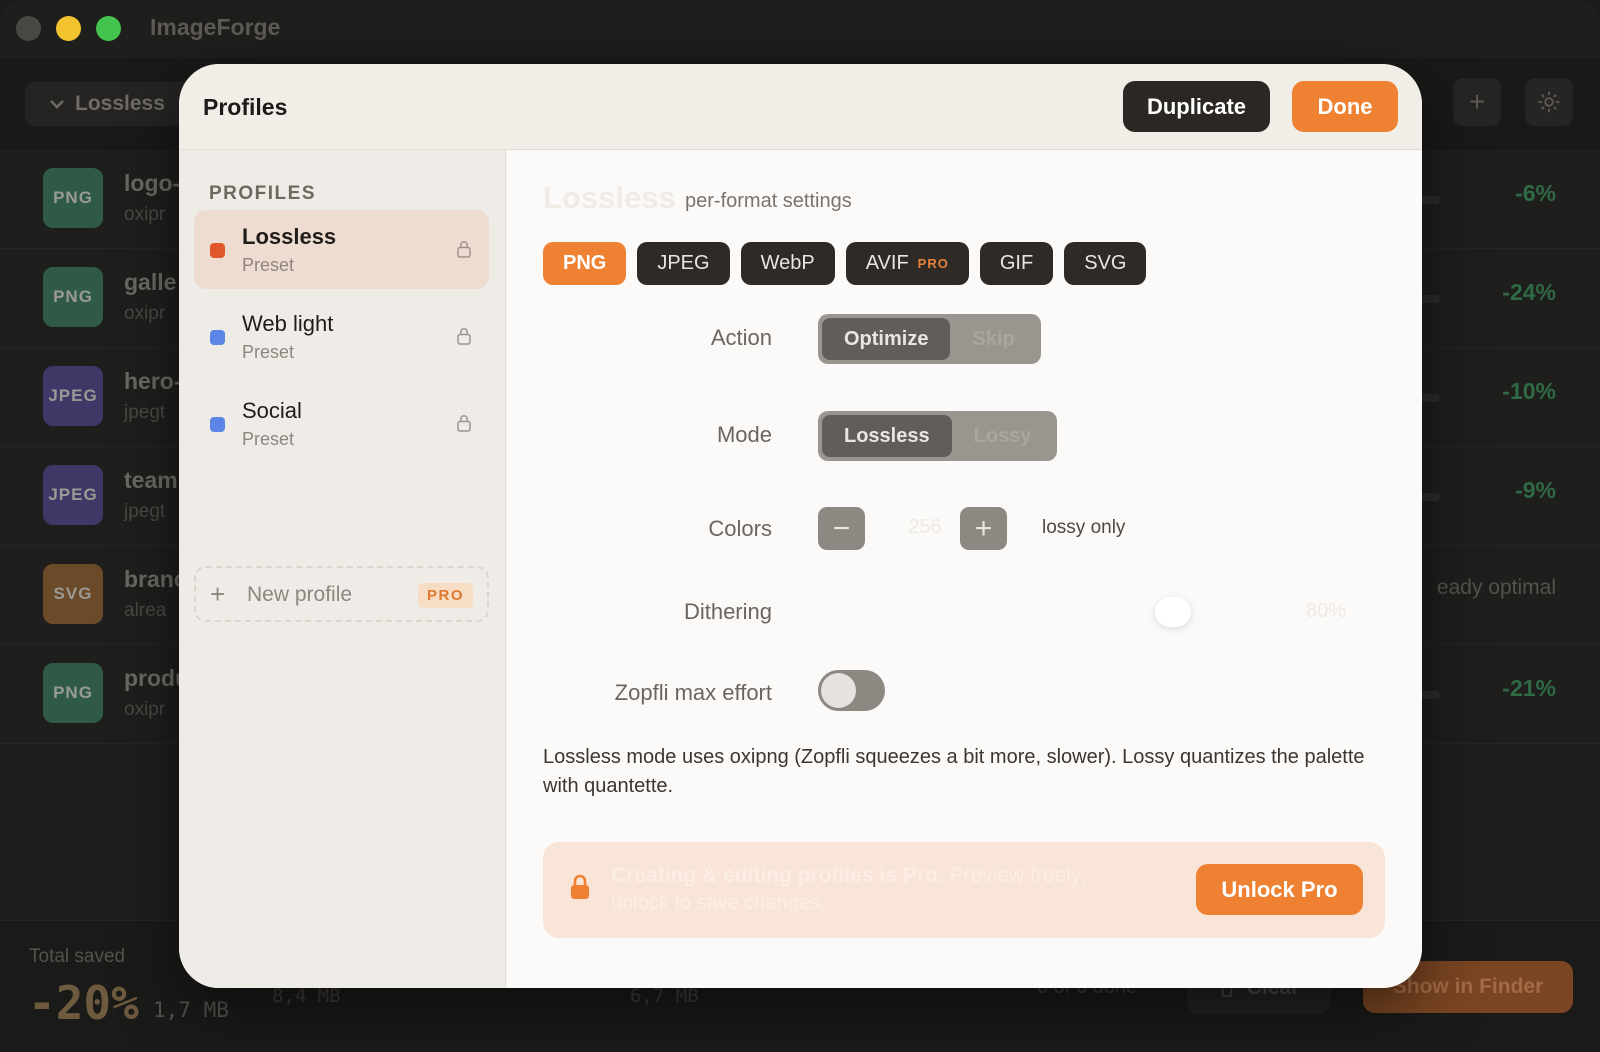 The width and height of the screenshot is (1600, 1052). What do you see at coordinates (155, 579) in the screenshot?
I see `file-name: branc` at bounding box center [155, 579].